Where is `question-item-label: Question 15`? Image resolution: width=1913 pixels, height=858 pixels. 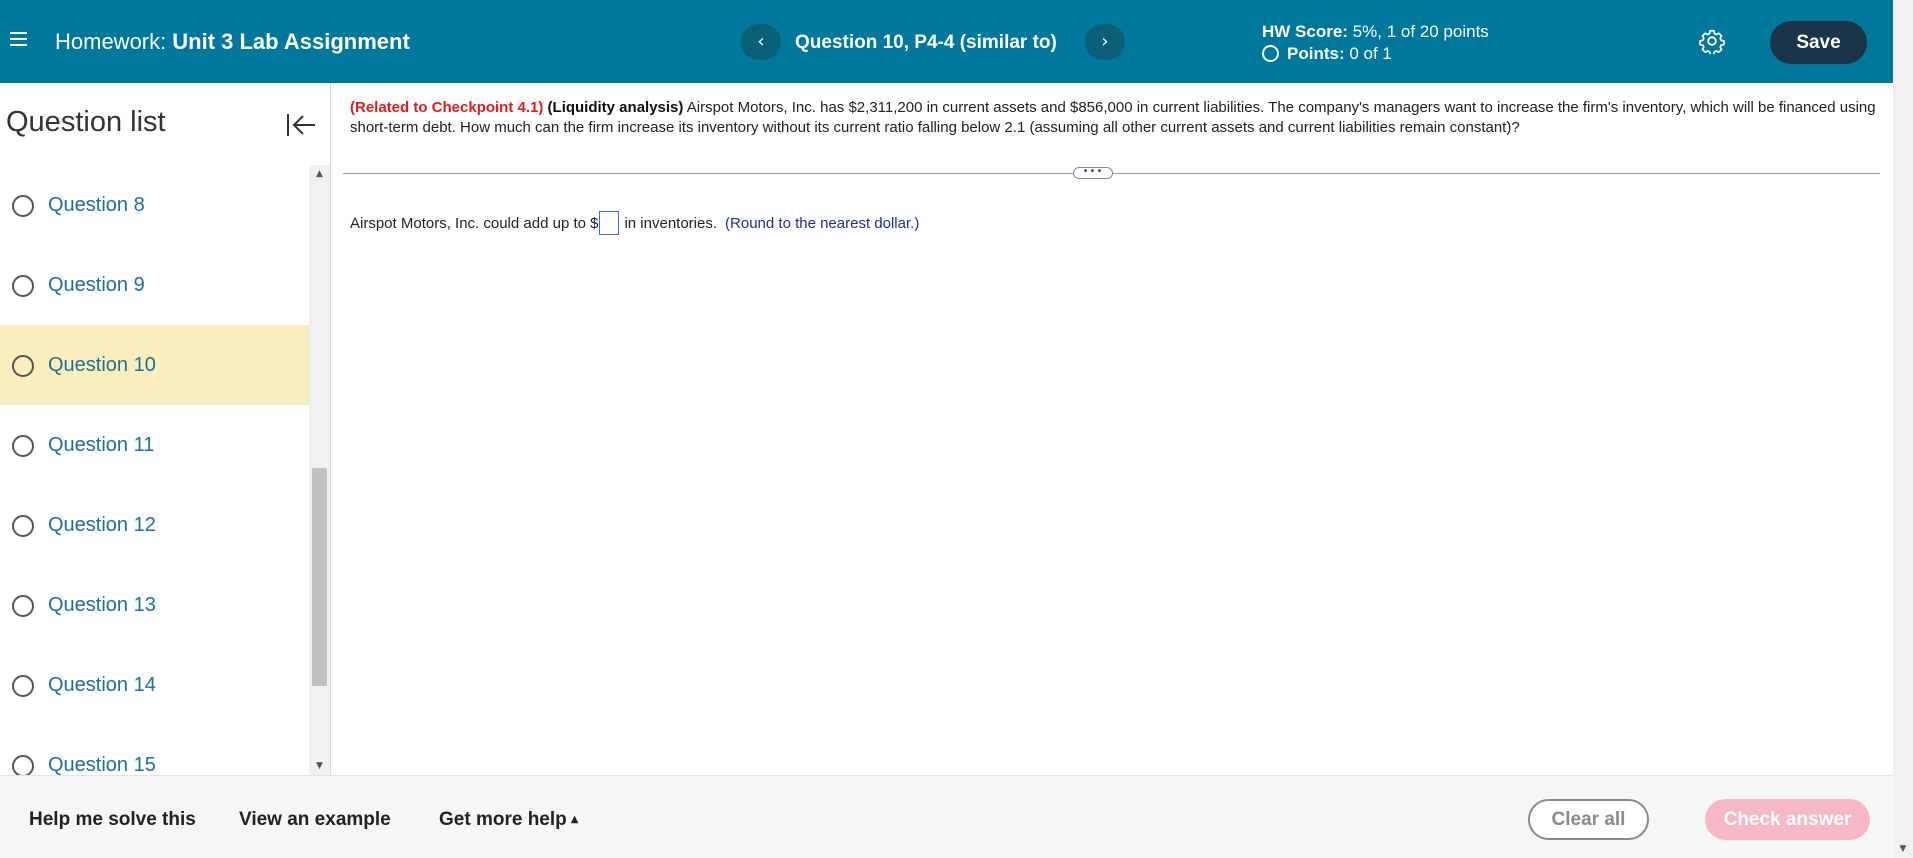 question-item-label: Question 15 is located at coordinates (102, 764).